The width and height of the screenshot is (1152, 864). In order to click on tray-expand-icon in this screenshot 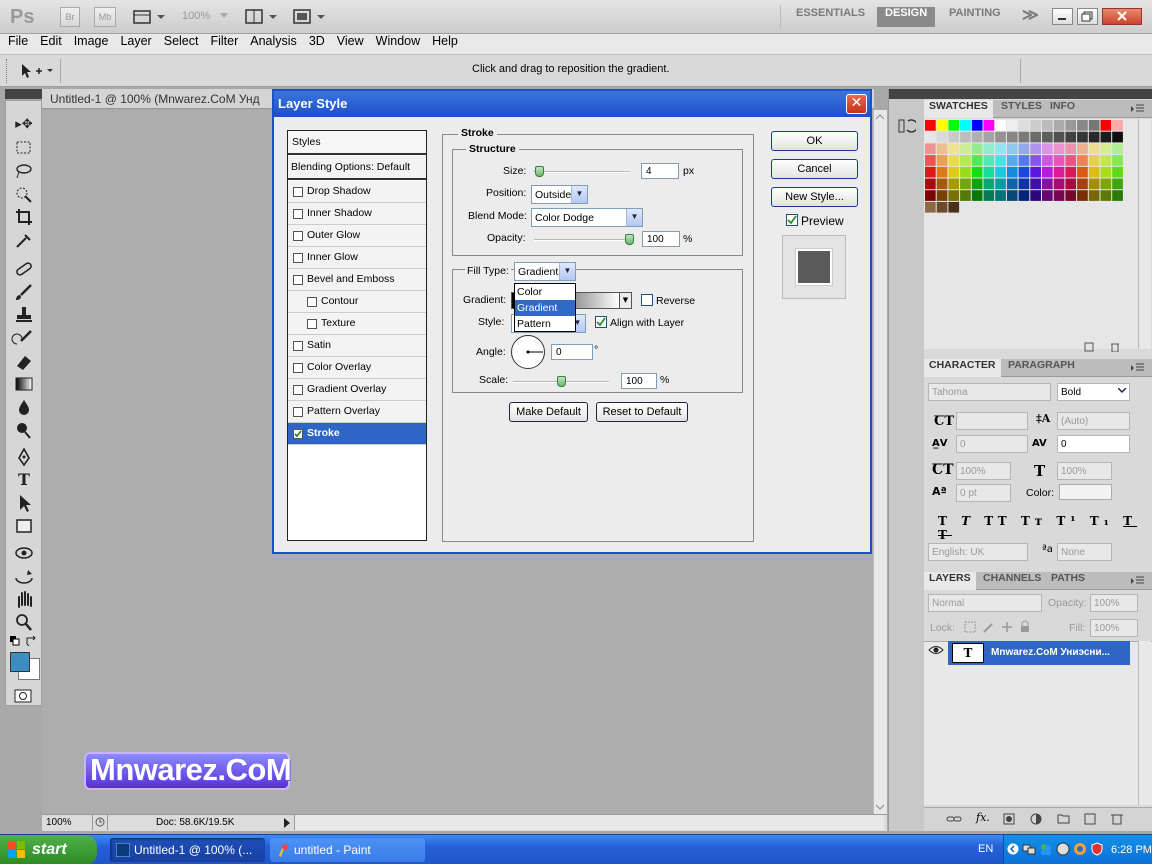, I will do `click(1013, 849)`.